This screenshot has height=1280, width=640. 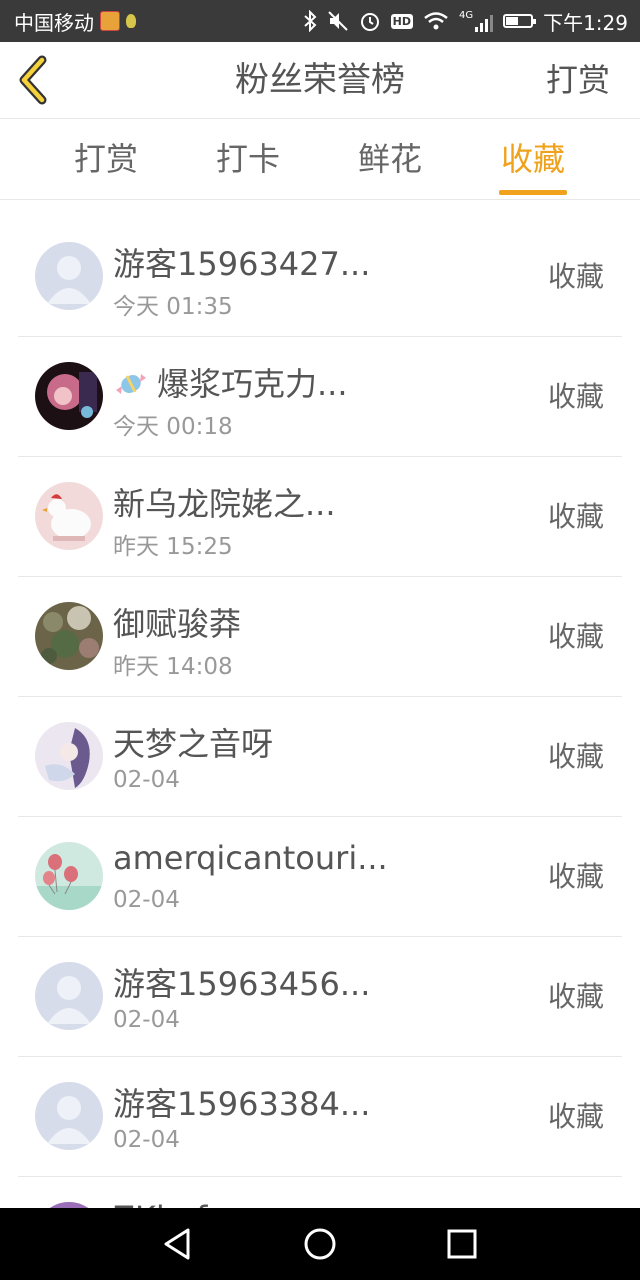 I want to click on list-item: 游客15963456... 02-04 收藏, so click(x=320, y=997).